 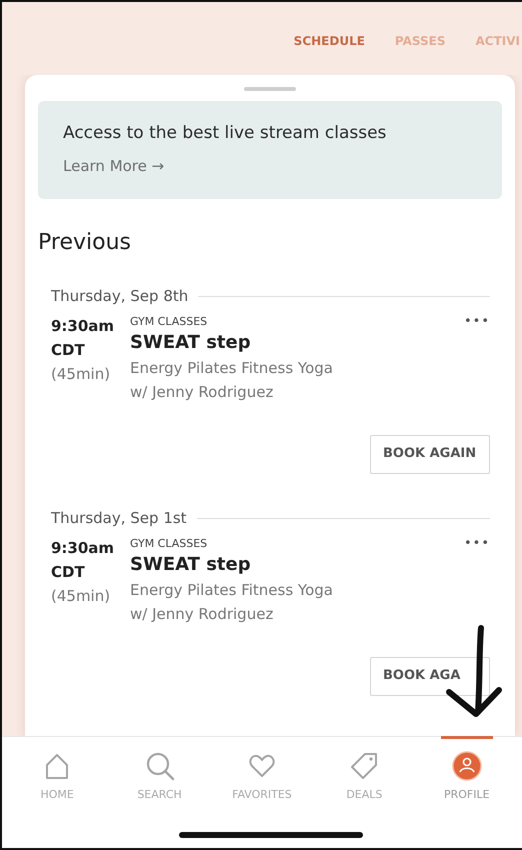 What do you see at coordinates (498, 41) in the screenshot?
I see `tab: ACTIVI` at bounding box center [498, 41].